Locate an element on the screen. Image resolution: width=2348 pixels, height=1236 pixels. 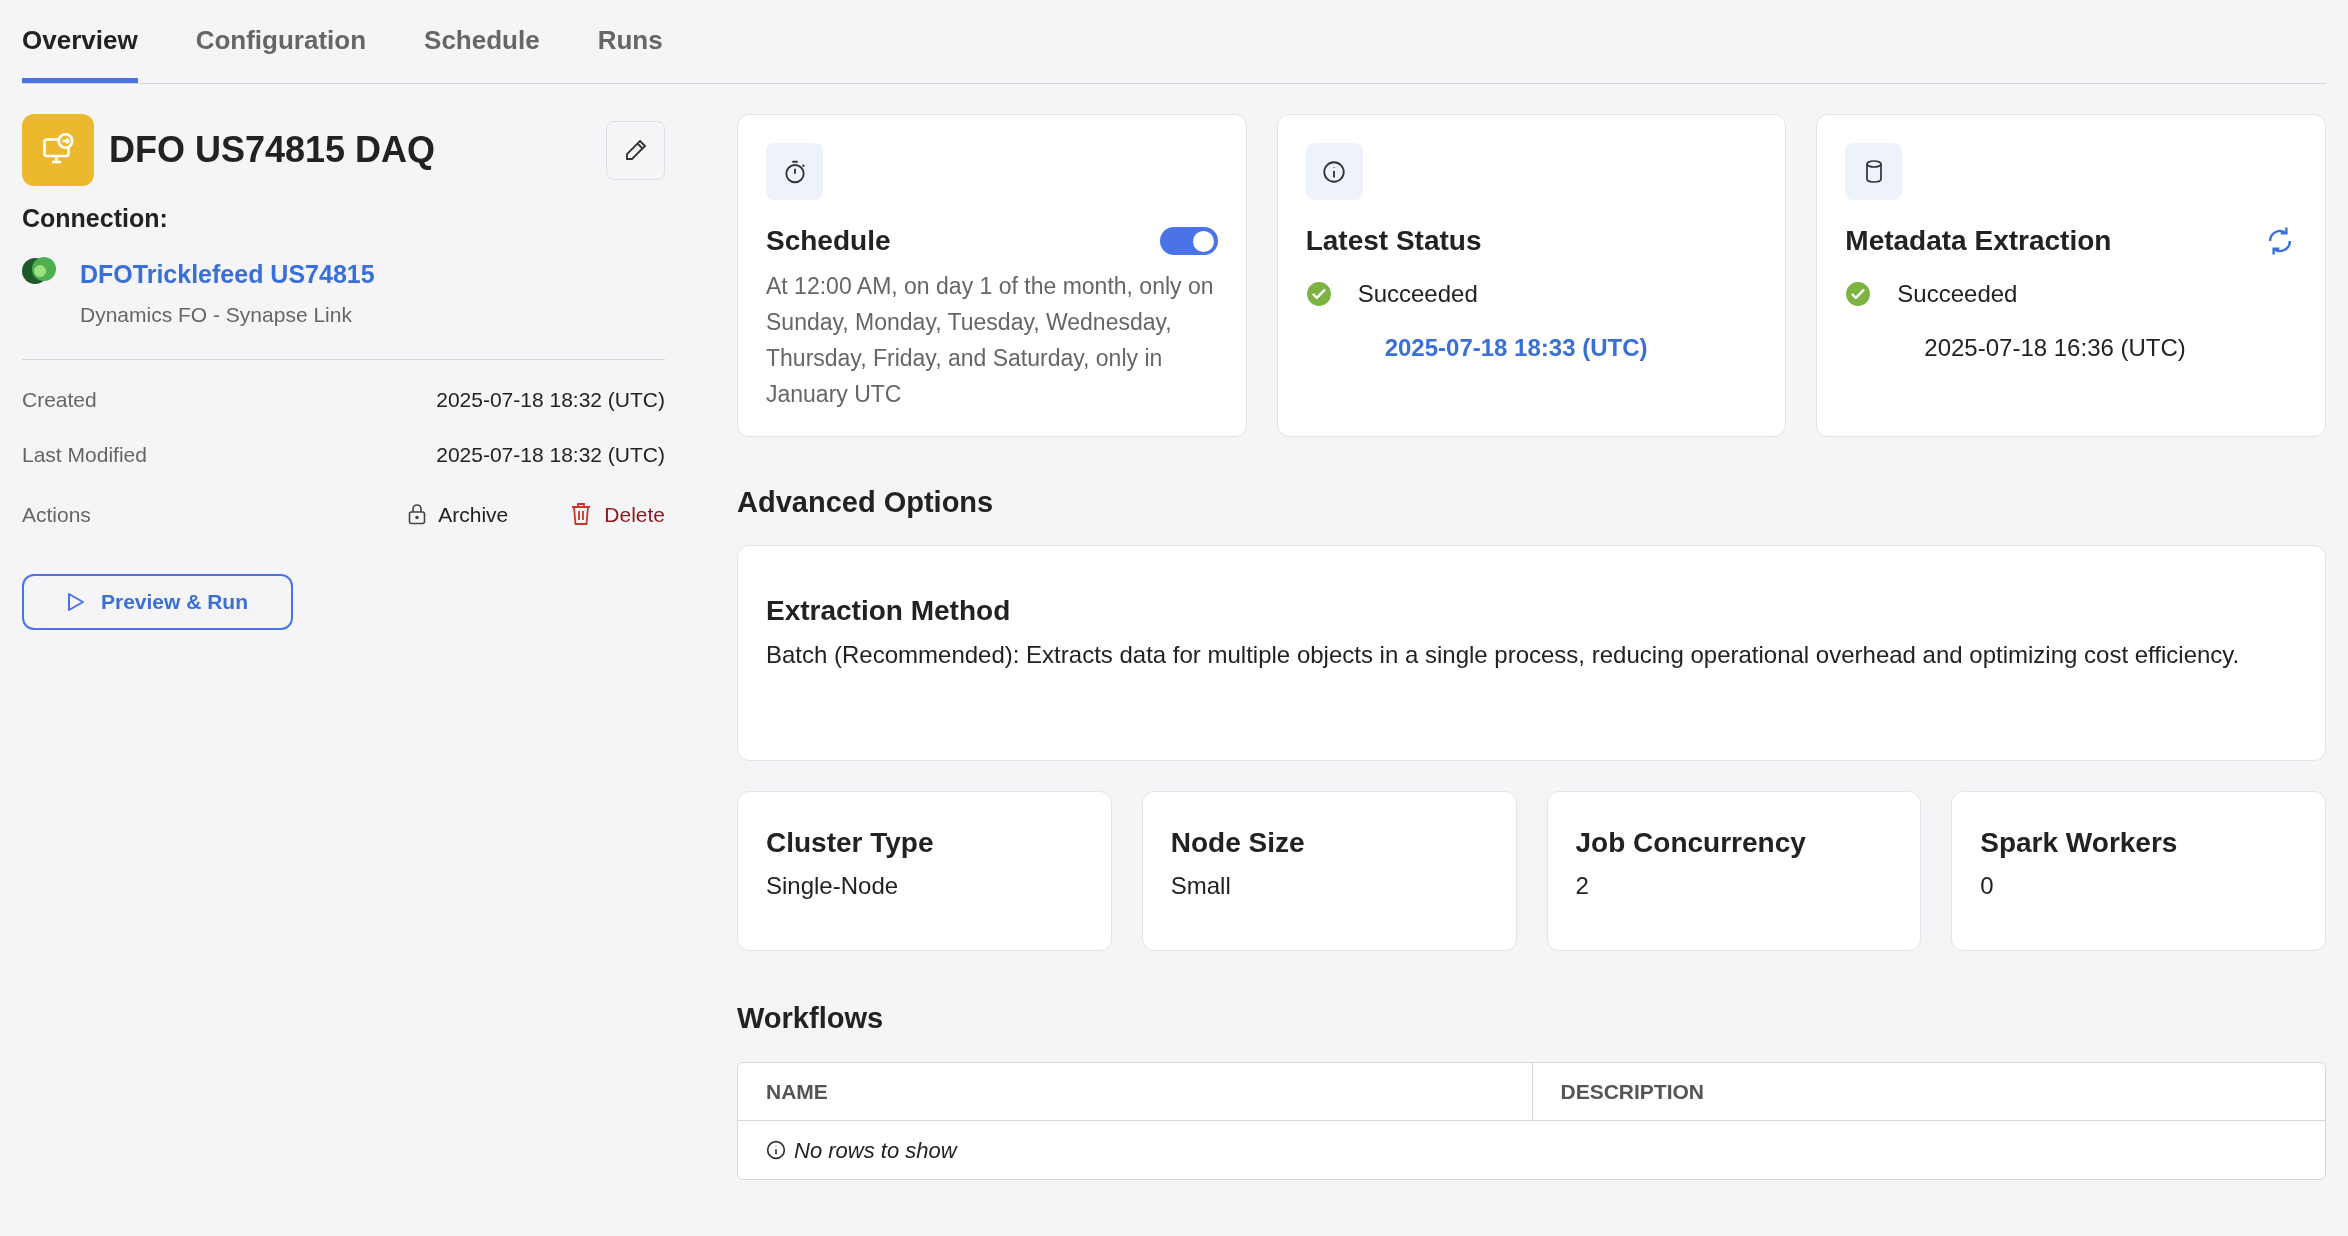
tab: Overview is located at coordinates (80, 52).